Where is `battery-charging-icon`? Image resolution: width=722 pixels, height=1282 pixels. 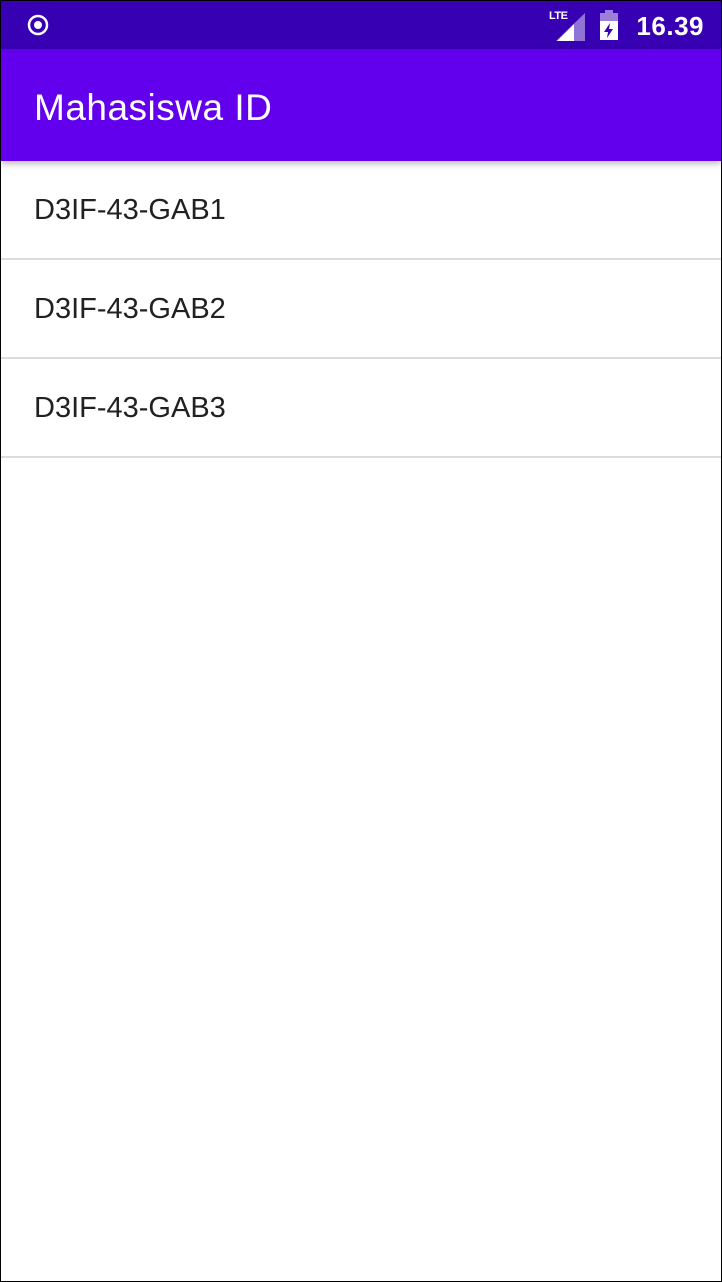
battery-charging-icon is located at coordinates (609, 25).